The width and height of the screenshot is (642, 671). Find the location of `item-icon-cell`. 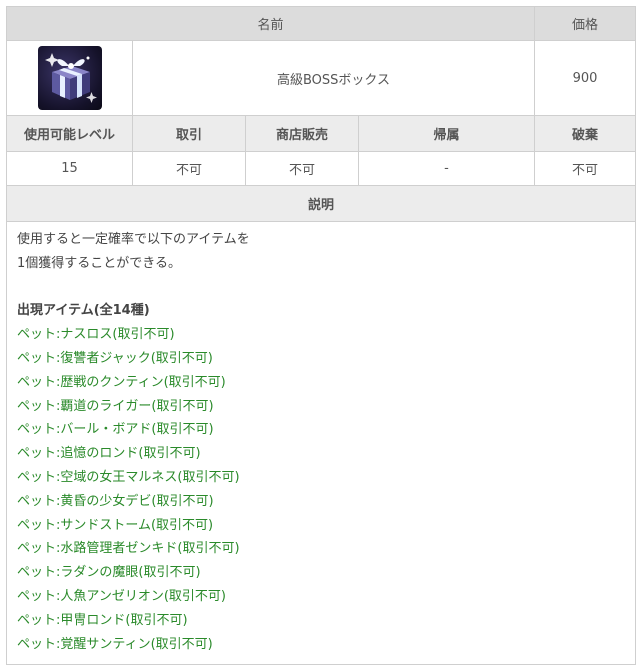

item-icon-cell is located at coordinates (69, 78).